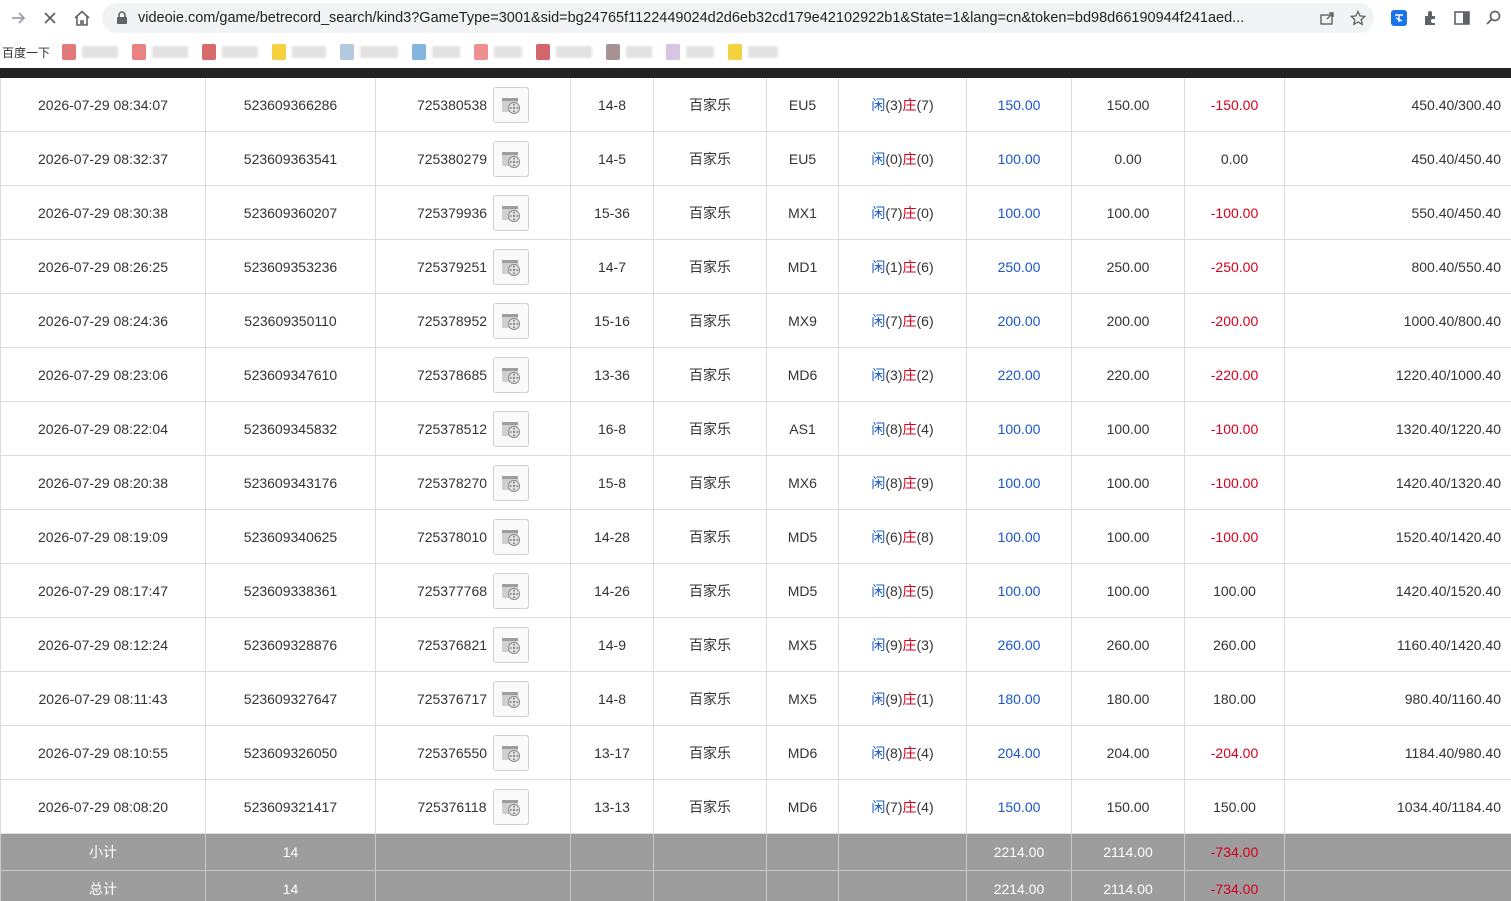  I want to click on round-cell: 725379251, so click(473, 266).